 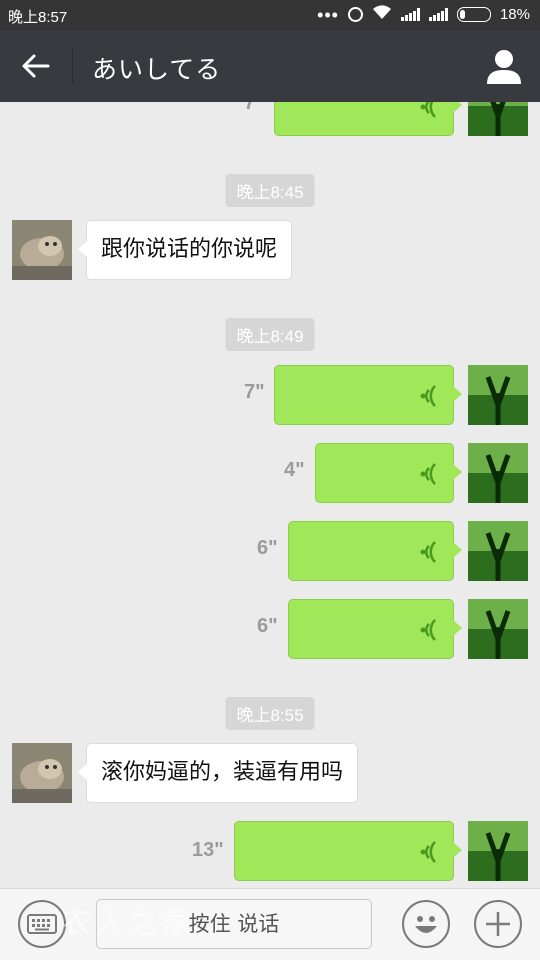 I want to click on voice-duration: 4", so click(x=294, y=470).